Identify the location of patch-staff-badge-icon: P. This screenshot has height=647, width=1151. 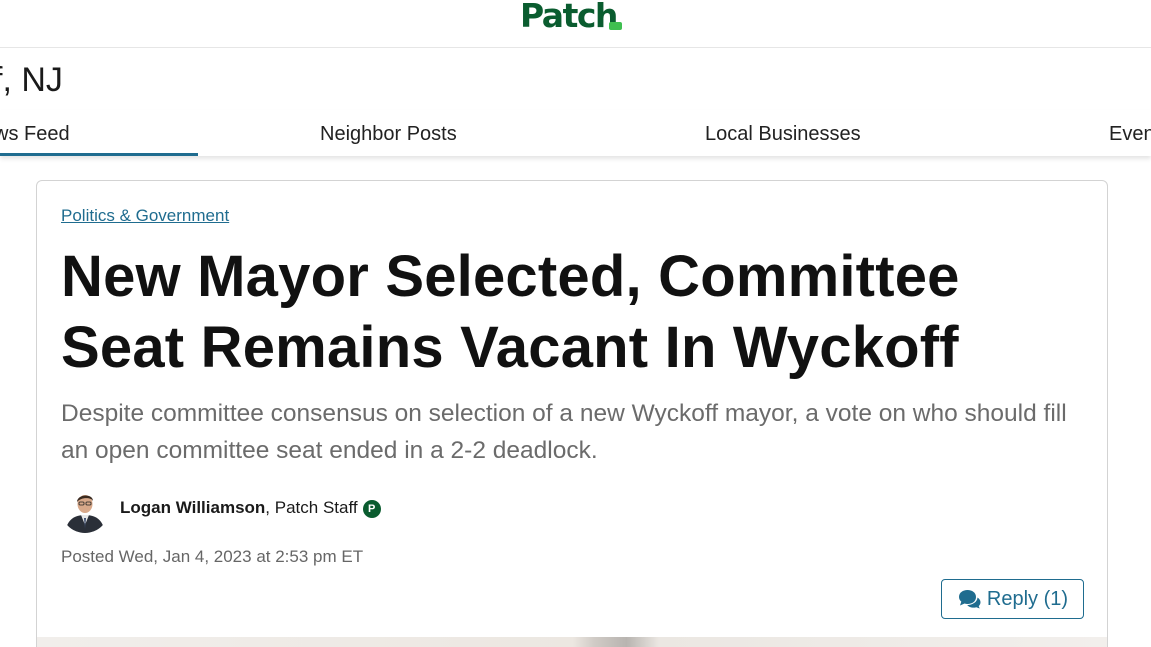
(371, 509).